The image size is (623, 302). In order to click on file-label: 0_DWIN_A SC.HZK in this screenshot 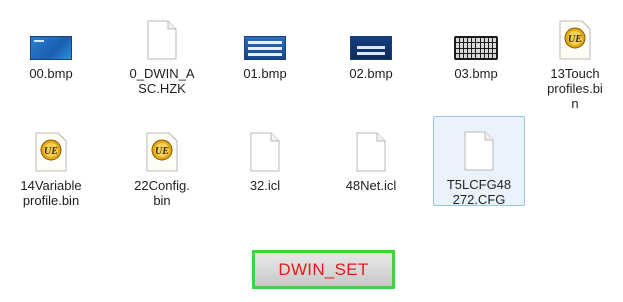, I will do `click(162, 81)`.